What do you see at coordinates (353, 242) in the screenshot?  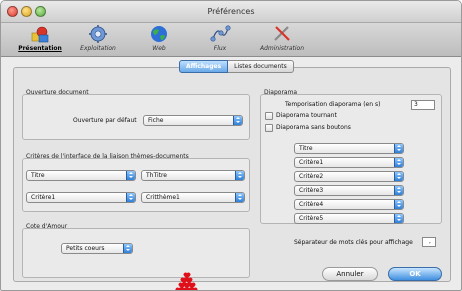 I see `separateur-label: Séparateur de mots clés pour affichage` at bounding box center [353, 242].